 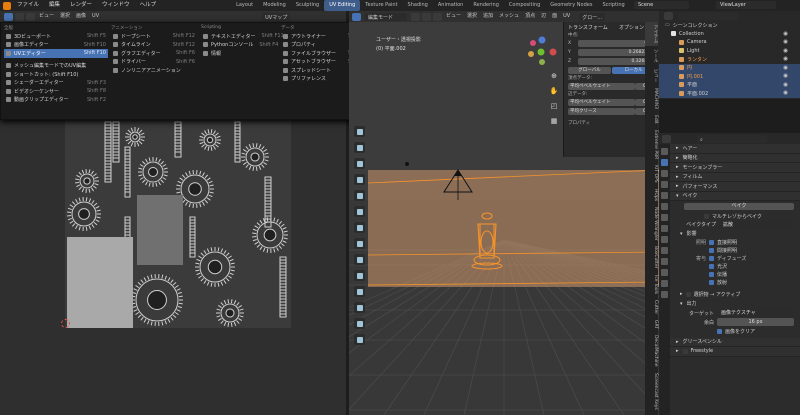 What do you see at coordinates (729, 42) in the screenshot?
I see `outliner-row: Camera ◉` at bounding box center [729, 42].